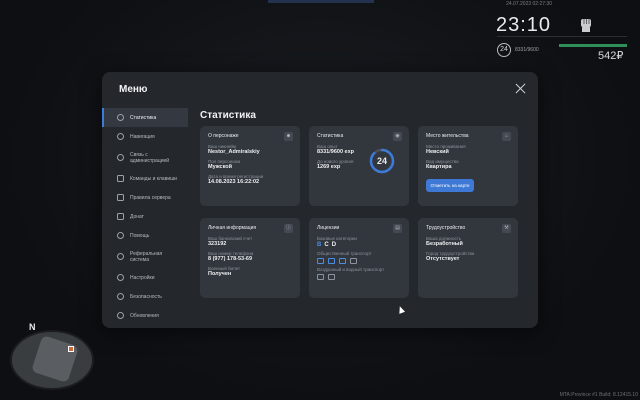 This screenshot has width=640, height=400. I want to click on reg-value: 14.08.2023 16:22:02, so click(234, 182).